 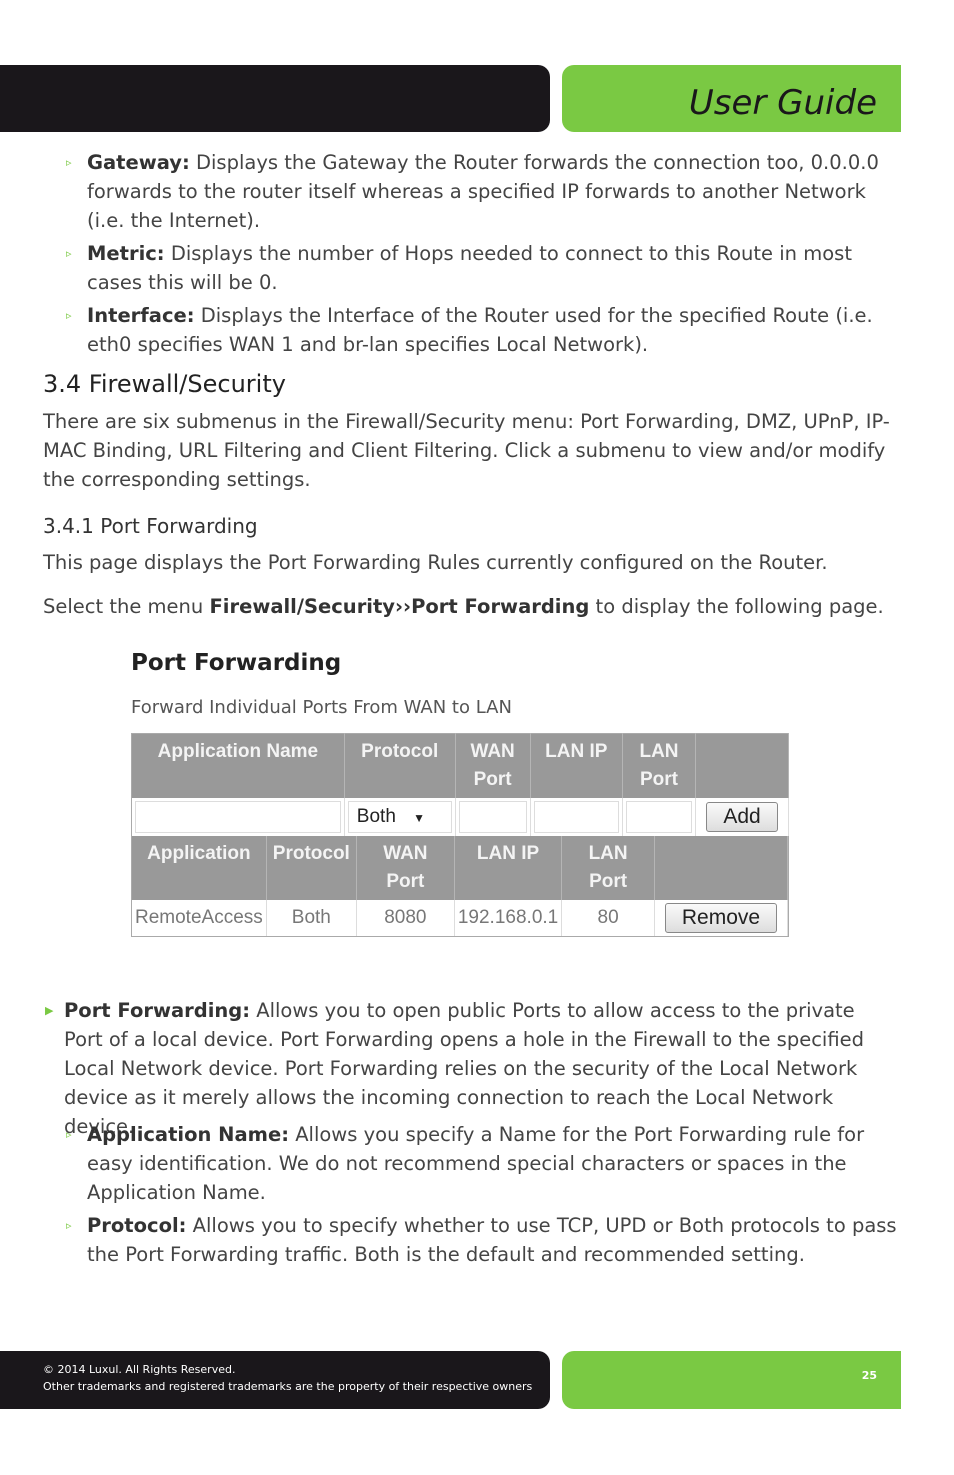 I want to click on page-number: 25, so click(x=869, y=1375).